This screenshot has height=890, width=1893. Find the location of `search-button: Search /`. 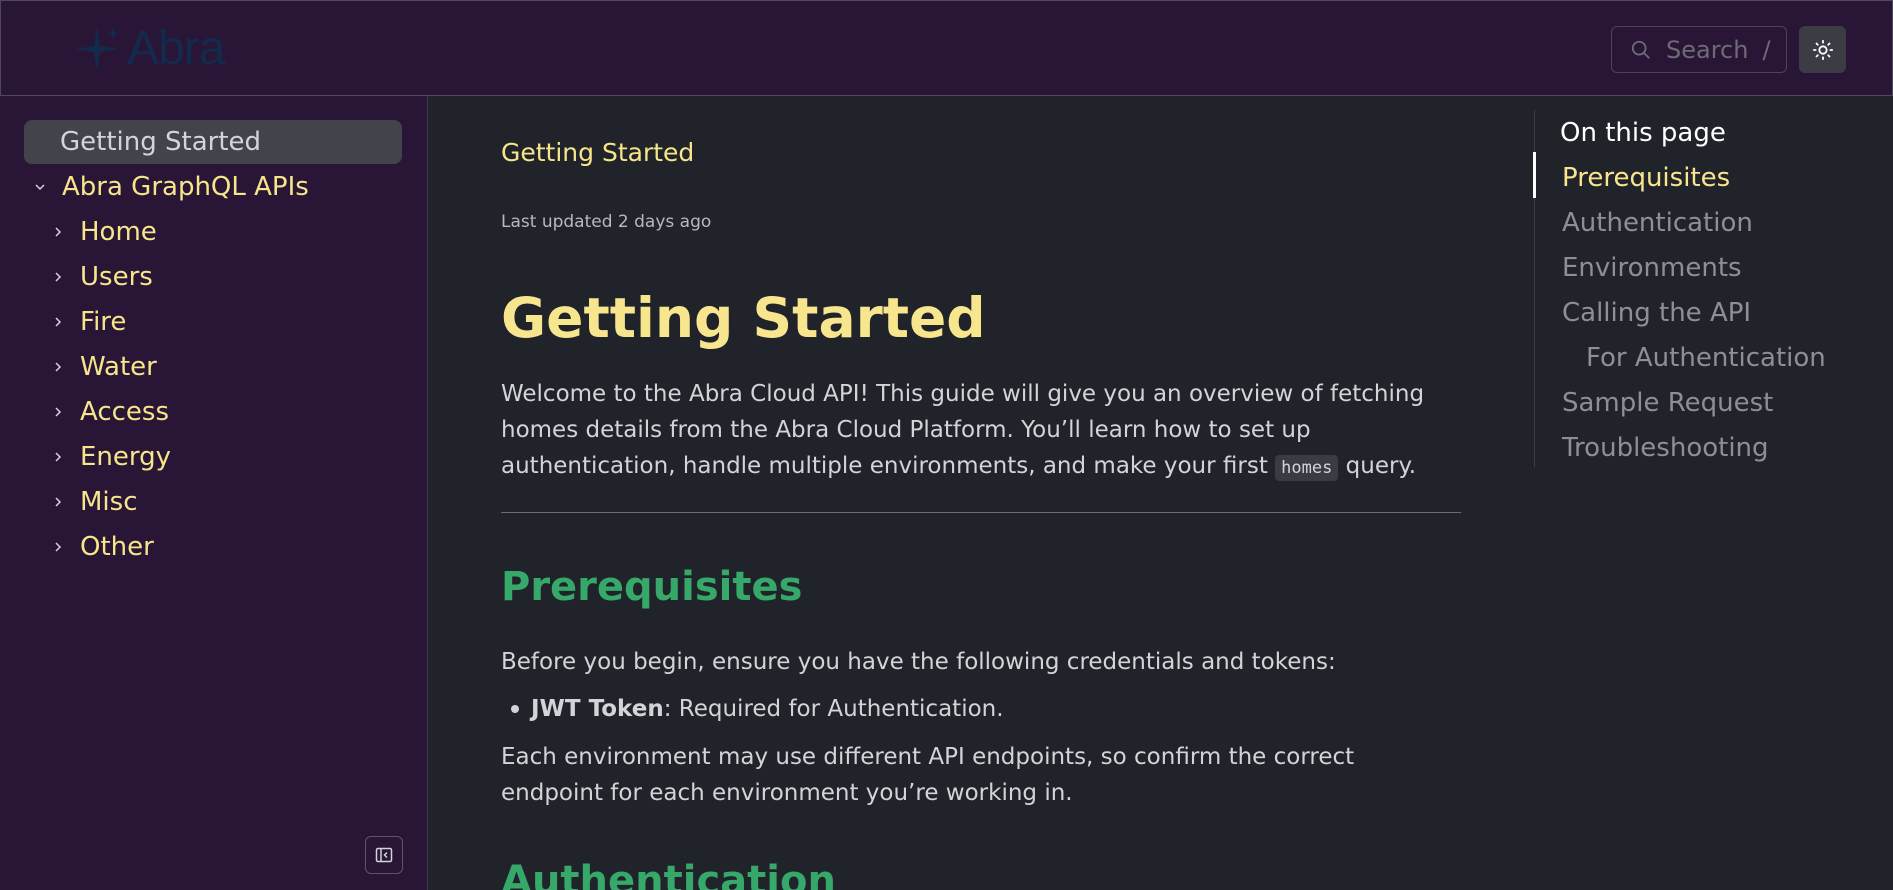

search-button: Search / is located at coordinates (1699, 49).